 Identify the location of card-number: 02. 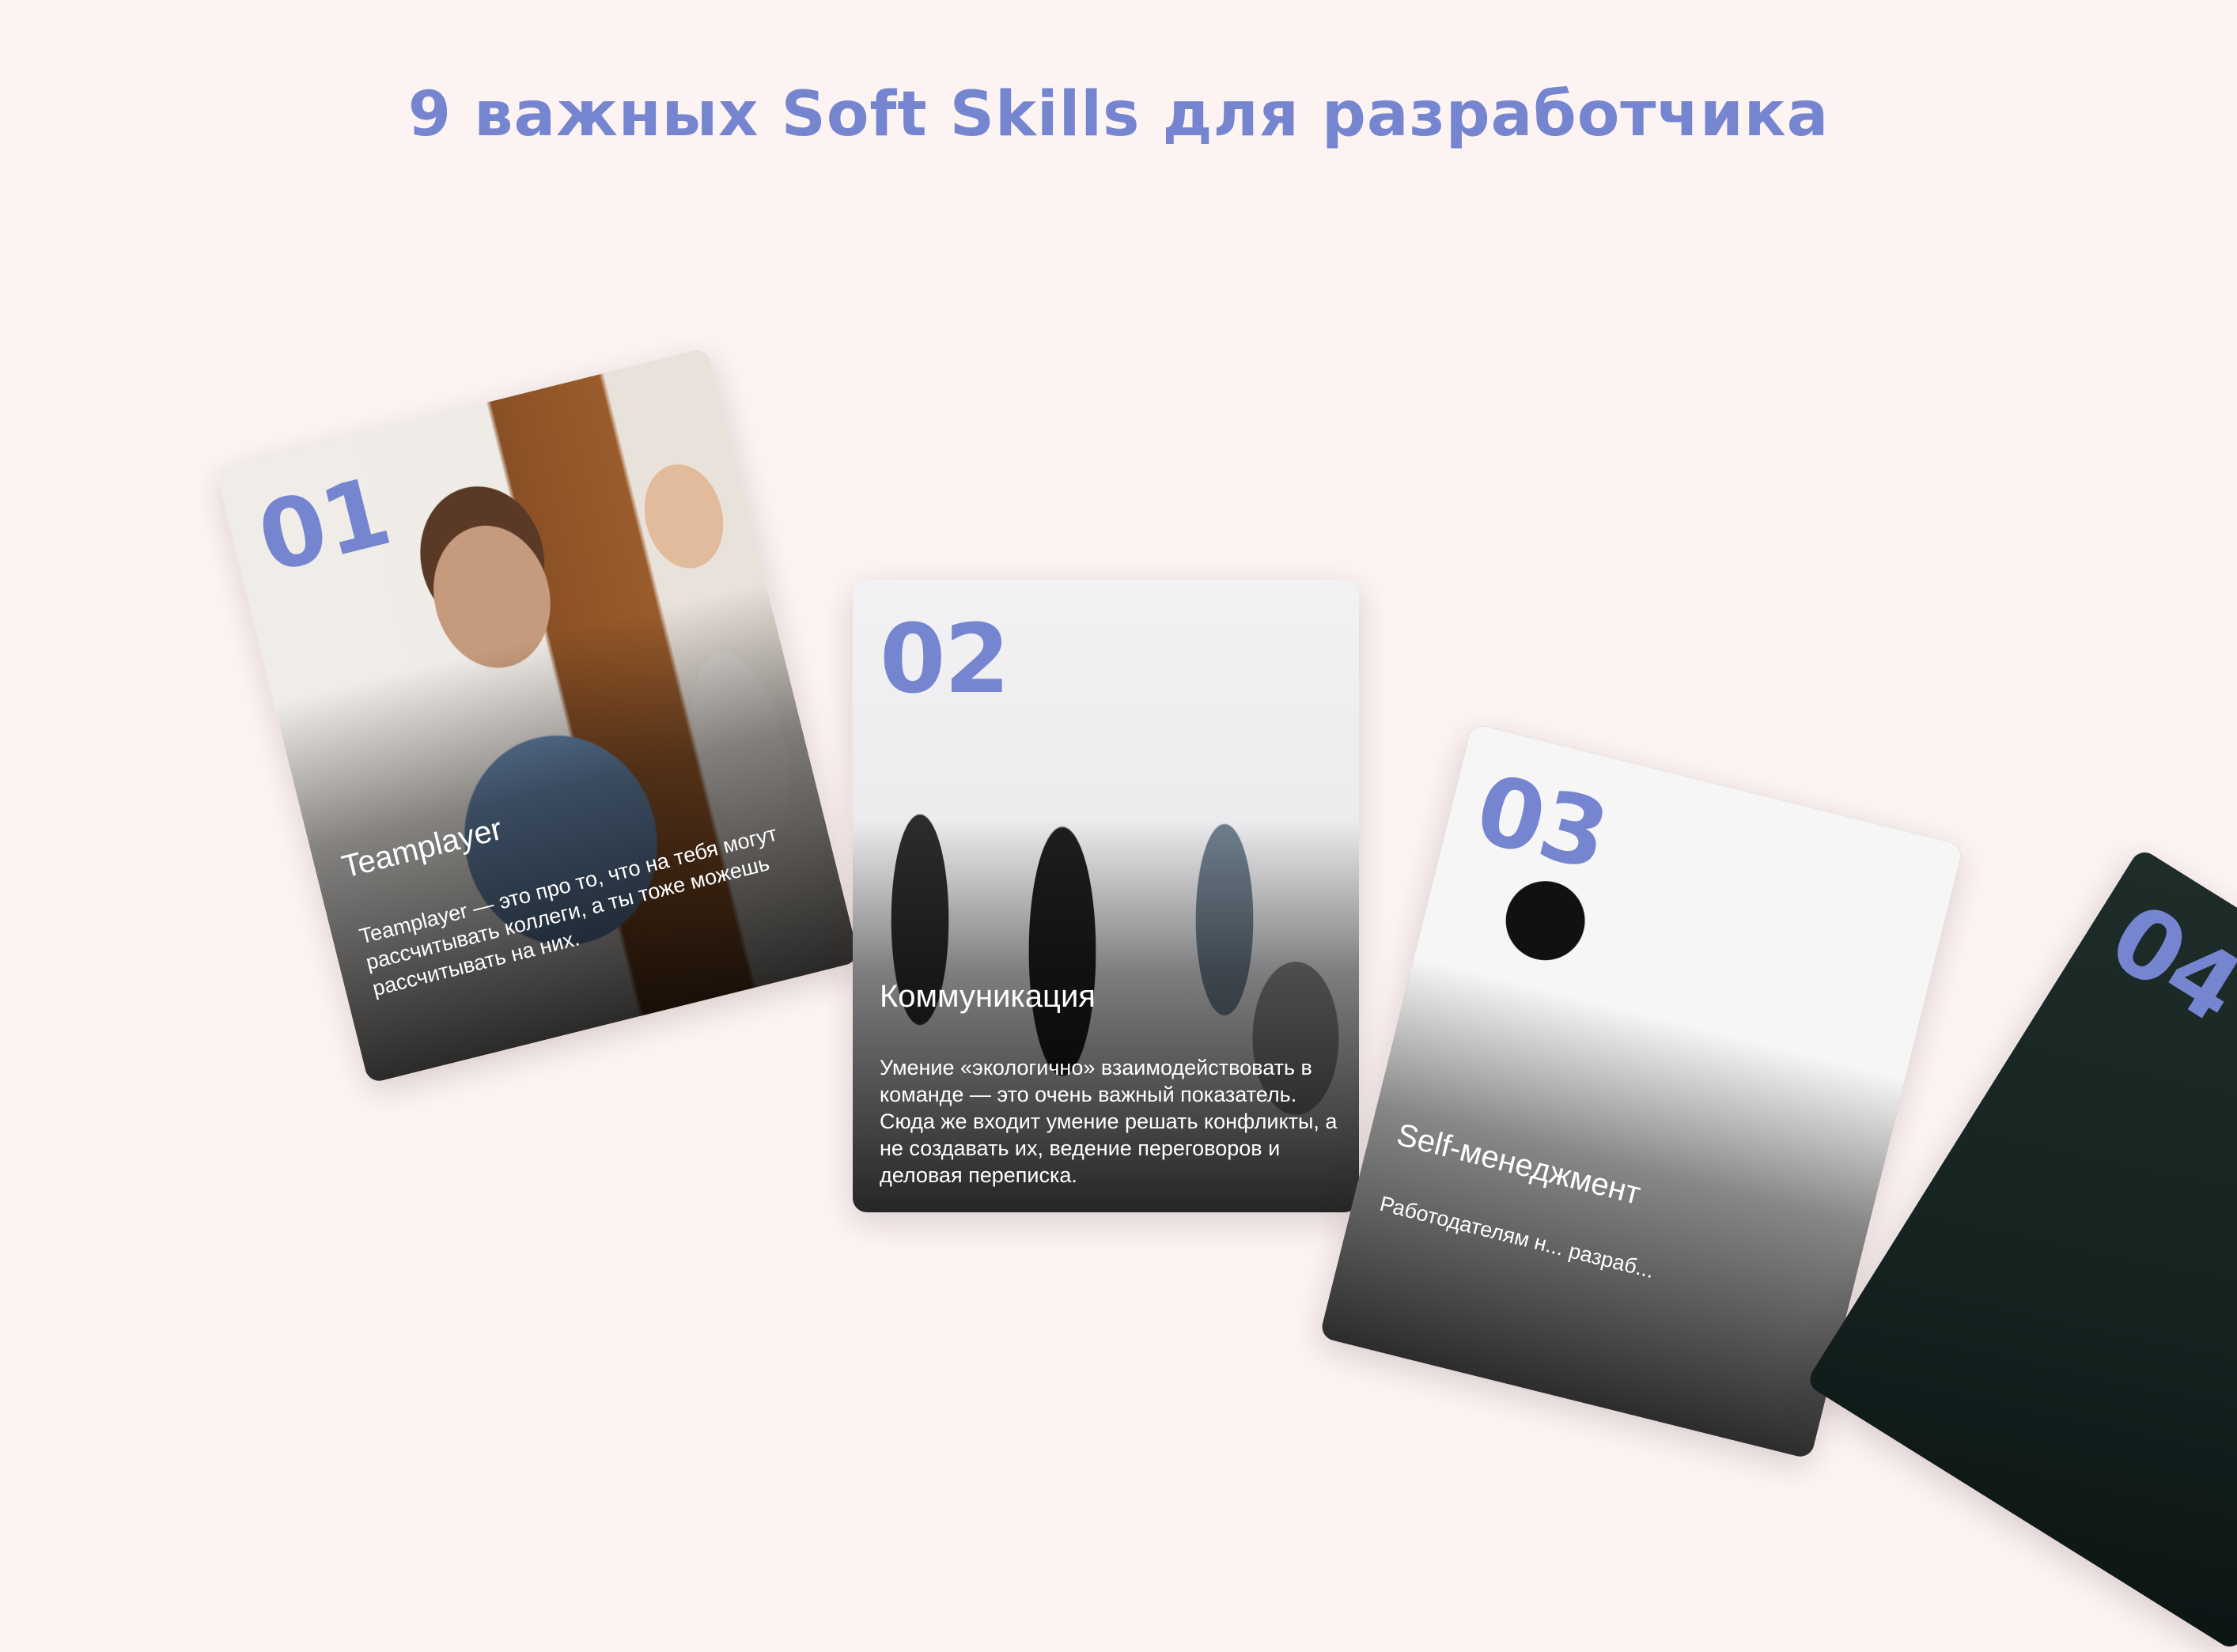
(945, 660).